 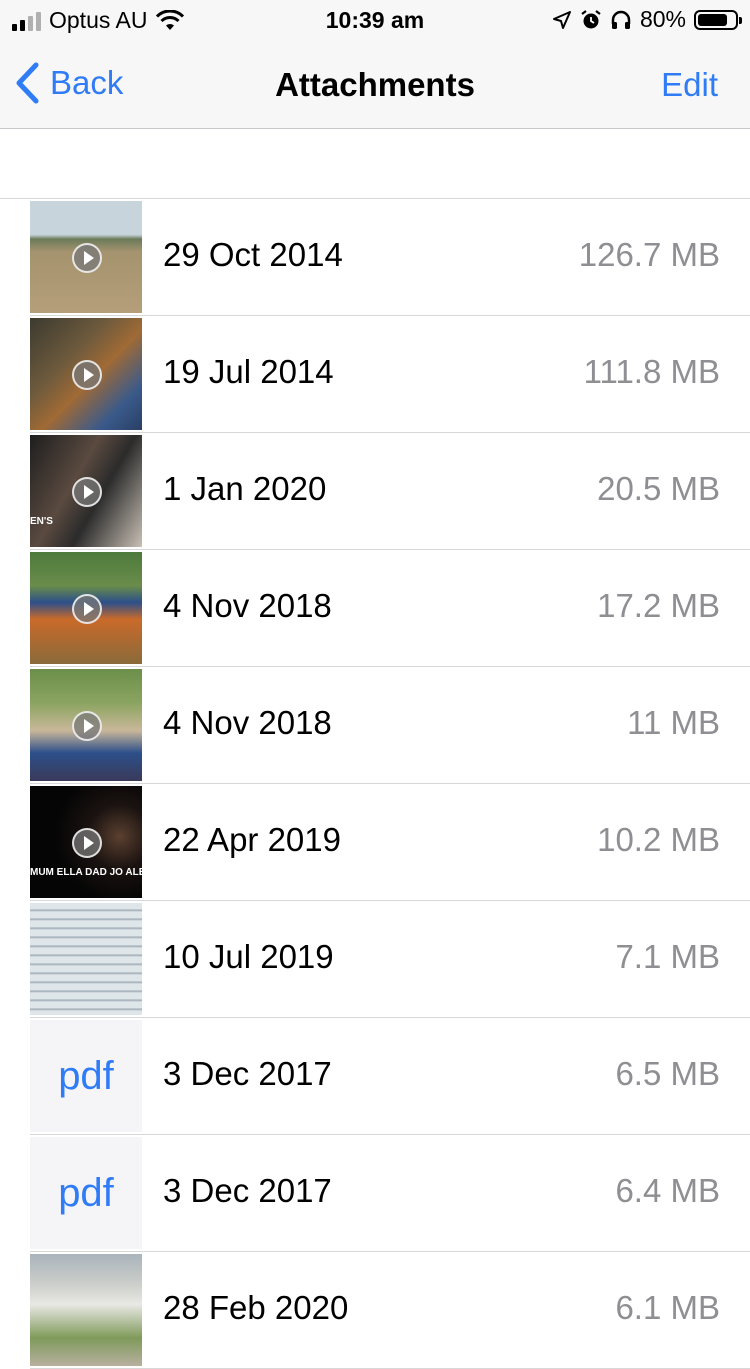 What do you see at coordinates (673, 722) in the screenshot?
I see `attachment-size: 11 MB` at bounding box center [673, 722].